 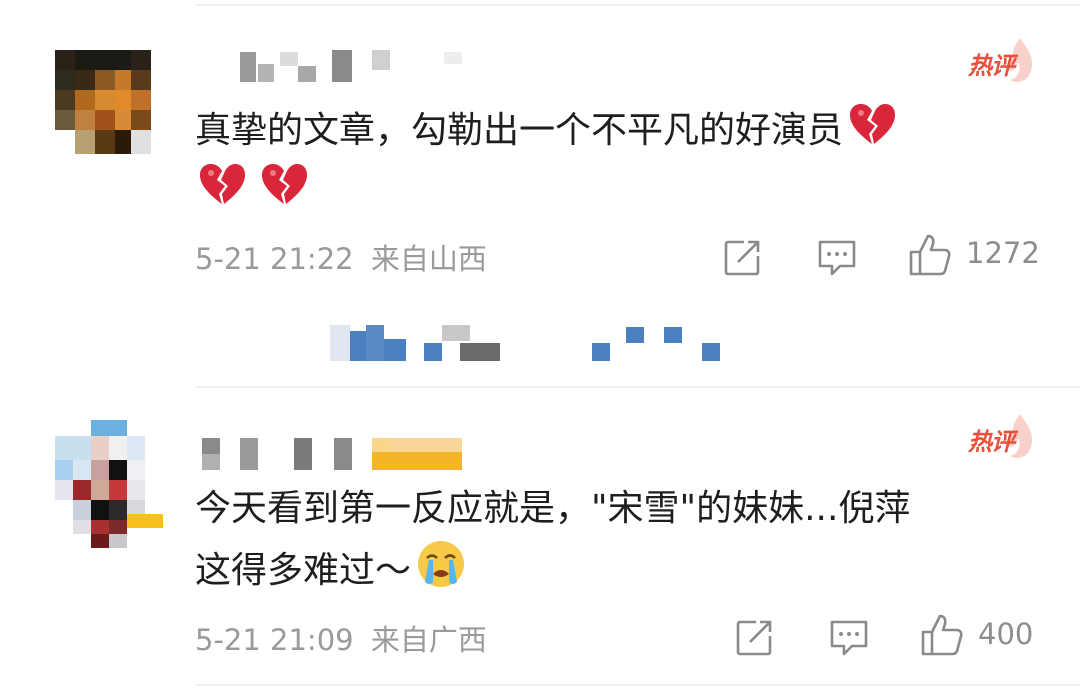 I want to click on comment-text-line-1: 今天看到第一反应就是，"宋雪"的妹妹...倪萍, so click(x=553, y=508).